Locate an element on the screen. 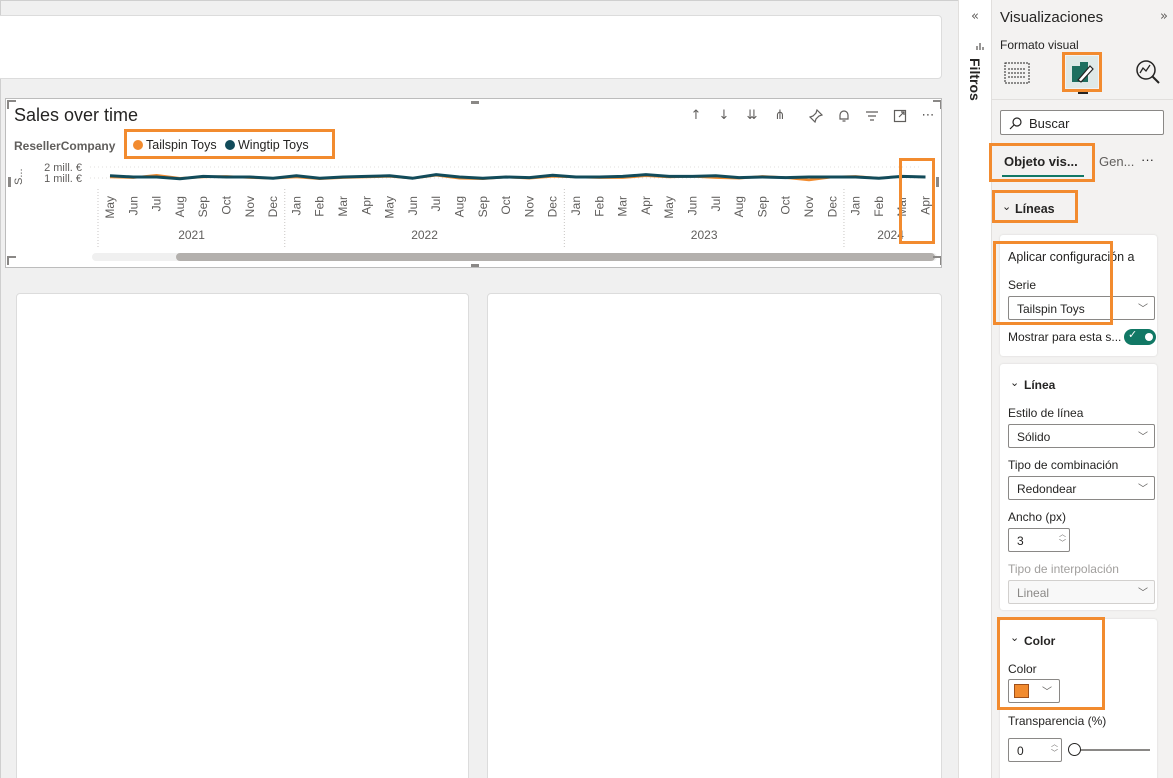 This screenshot has height=778, width=1173. transparency-stepper: 0 ︿ ﹀ is located at coordinates (1035, 750).